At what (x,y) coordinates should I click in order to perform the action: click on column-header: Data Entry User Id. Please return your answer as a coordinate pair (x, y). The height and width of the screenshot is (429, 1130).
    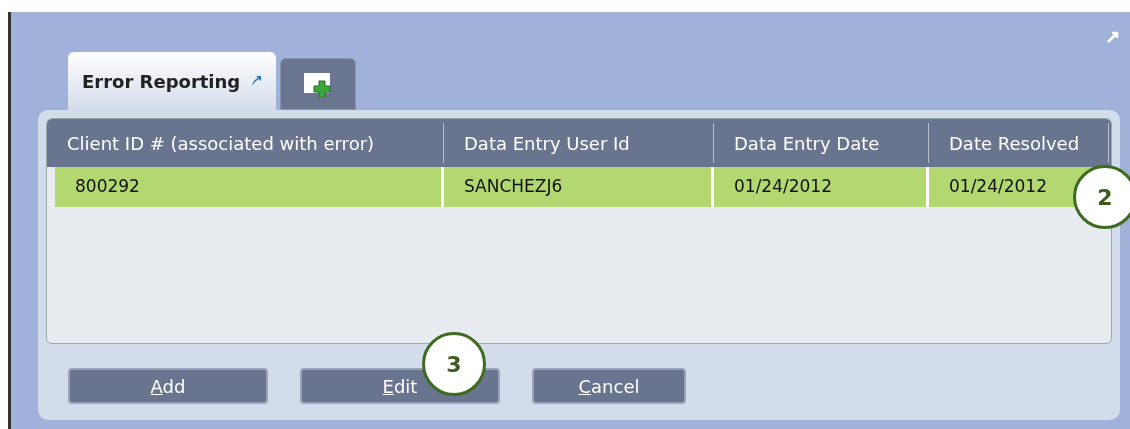
    Looking at the image, I should click on (579, 143).